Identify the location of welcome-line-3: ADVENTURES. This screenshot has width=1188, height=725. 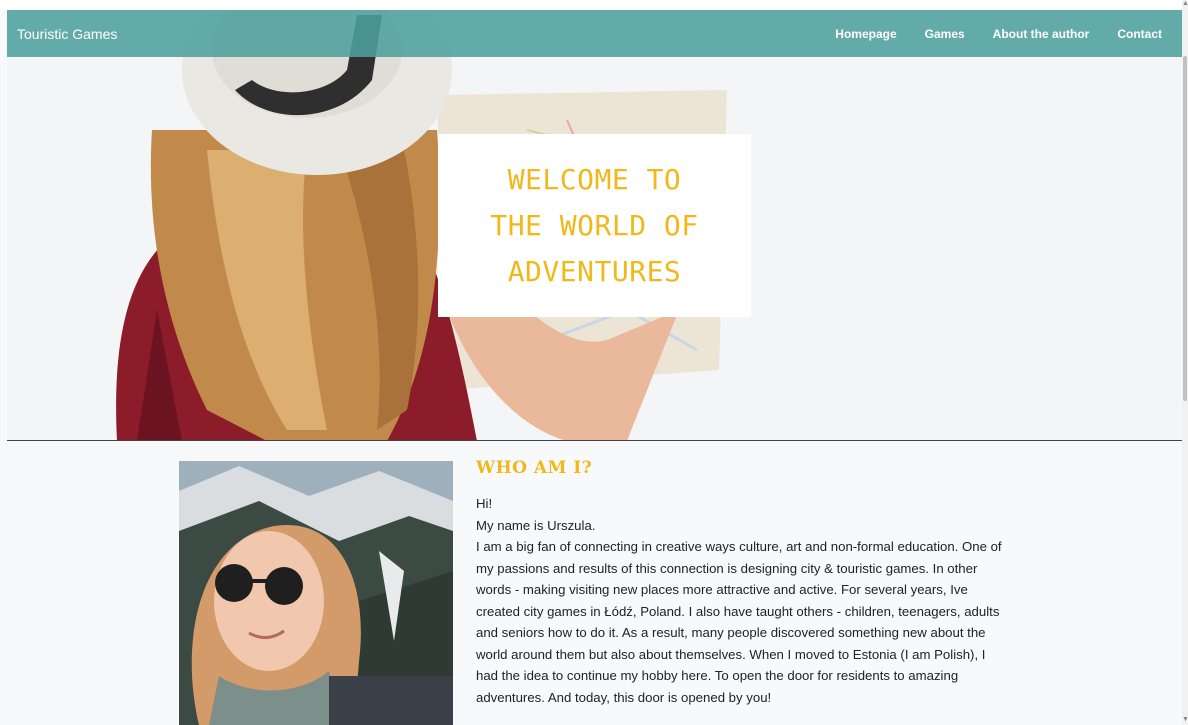
(594, 271).